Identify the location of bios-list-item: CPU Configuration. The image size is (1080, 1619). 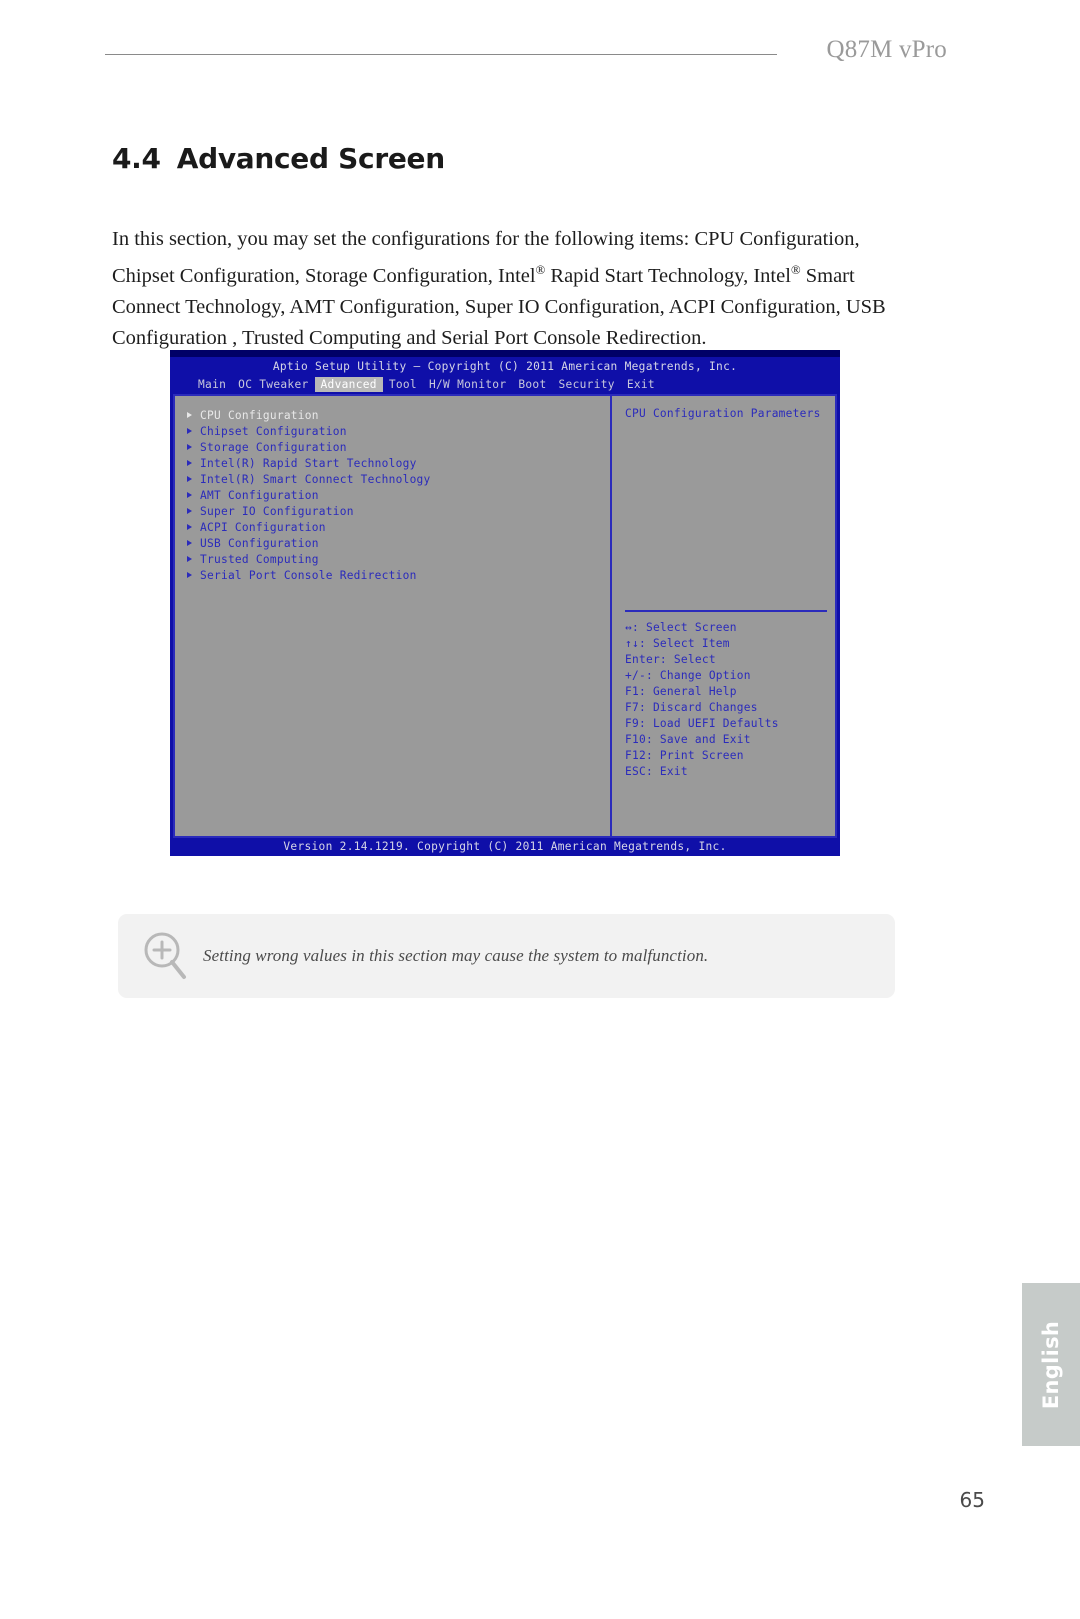
(398, 415).